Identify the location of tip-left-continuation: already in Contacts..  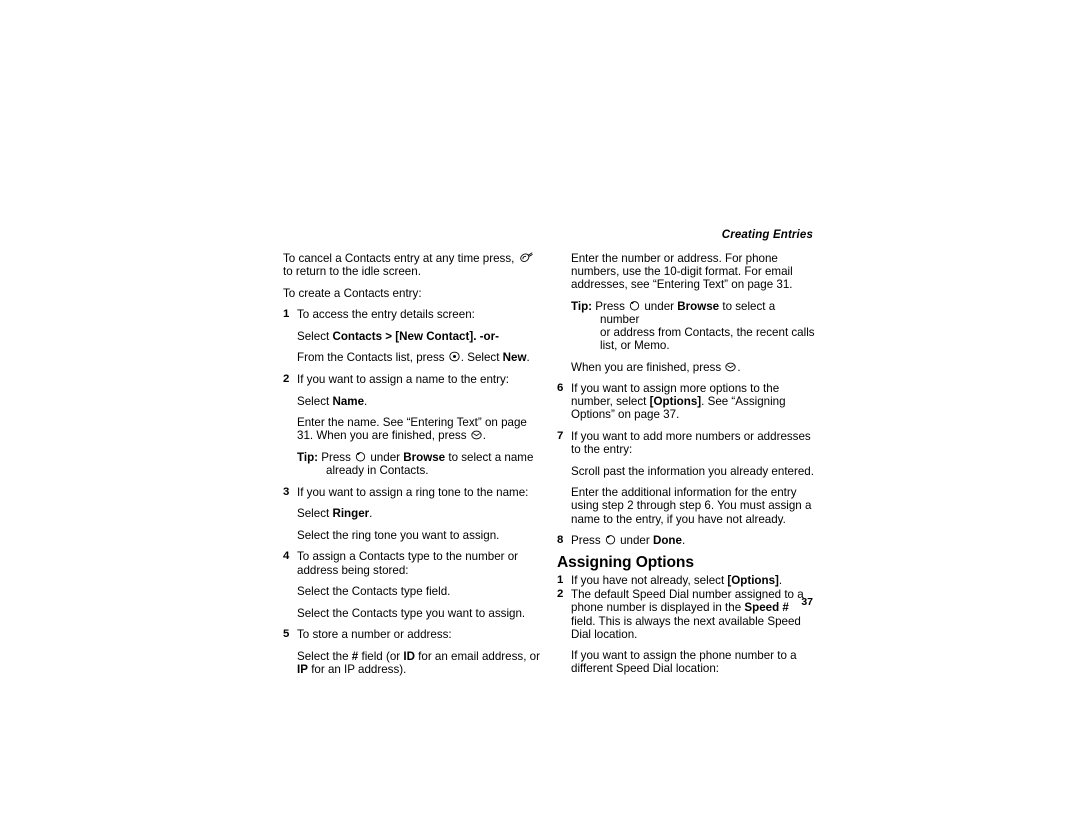
(377, 471).